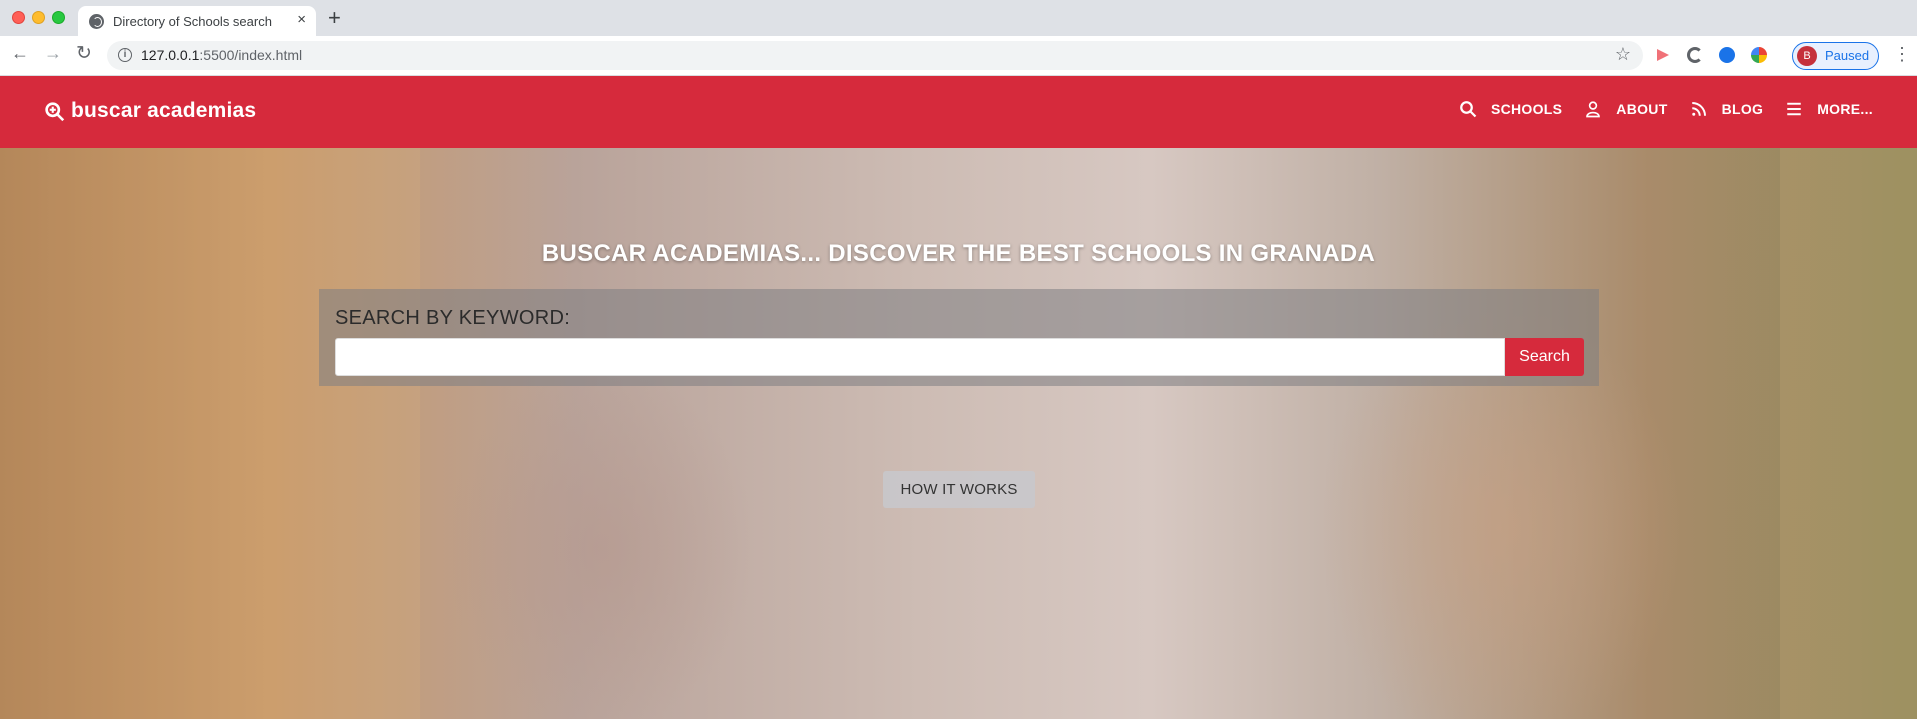  Describe the element at coordinates (20, 53) in the screenshot. I see `back-arrow-icon: ←` at that location.